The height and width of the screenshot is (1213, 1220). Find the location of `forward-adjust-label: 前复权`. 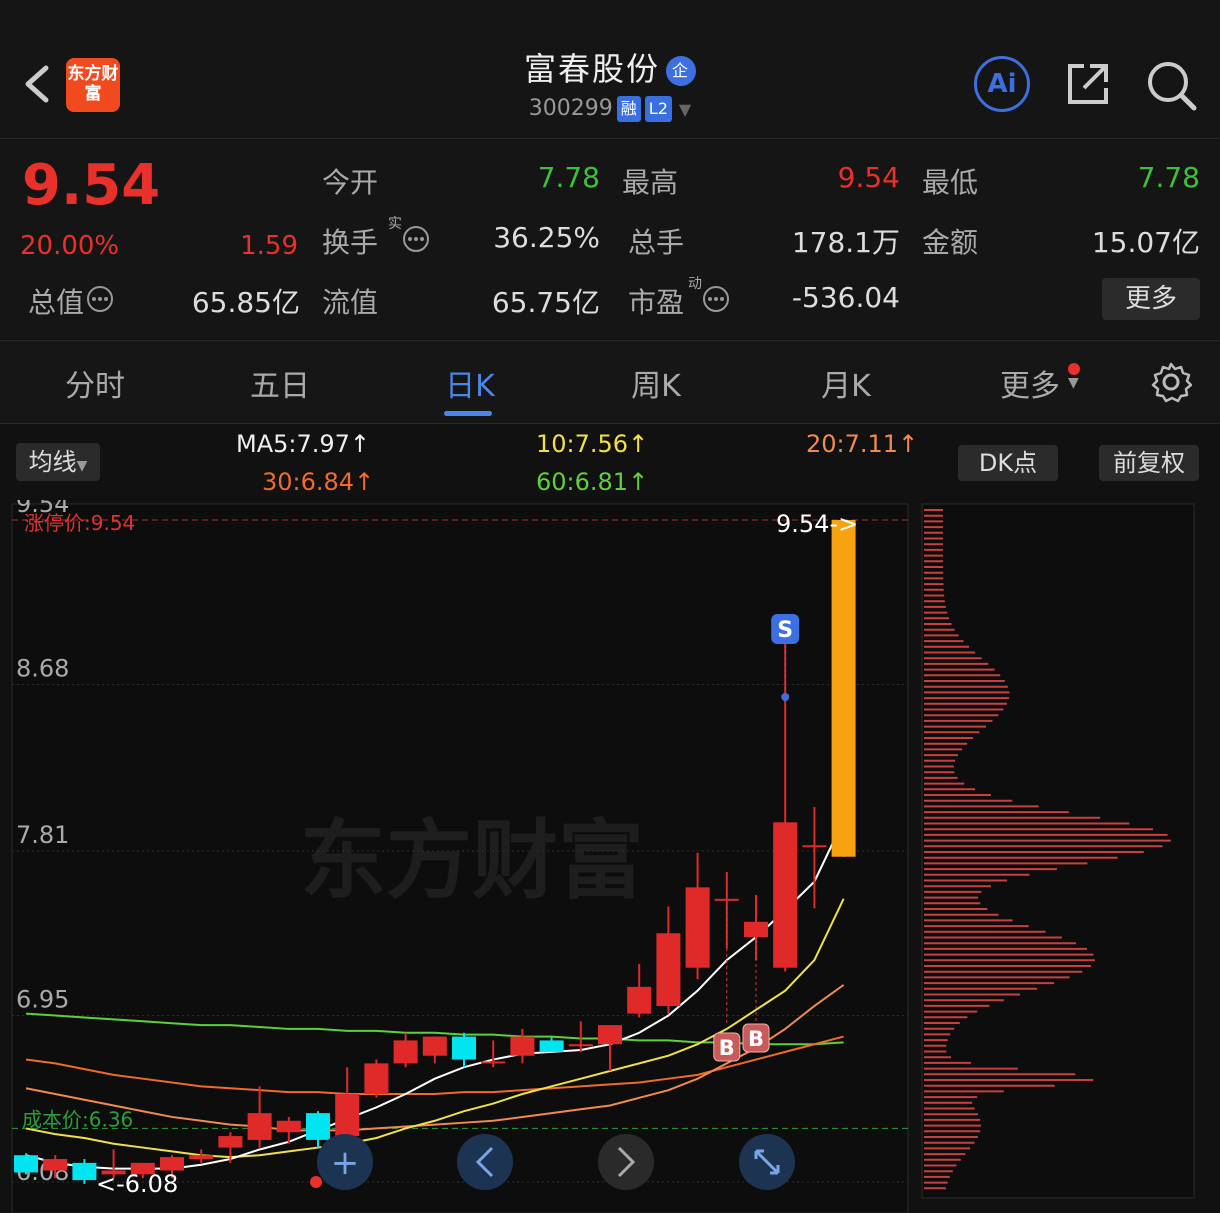

forward-adjust-label: 前复权 is located at coordinates (1149, 463).